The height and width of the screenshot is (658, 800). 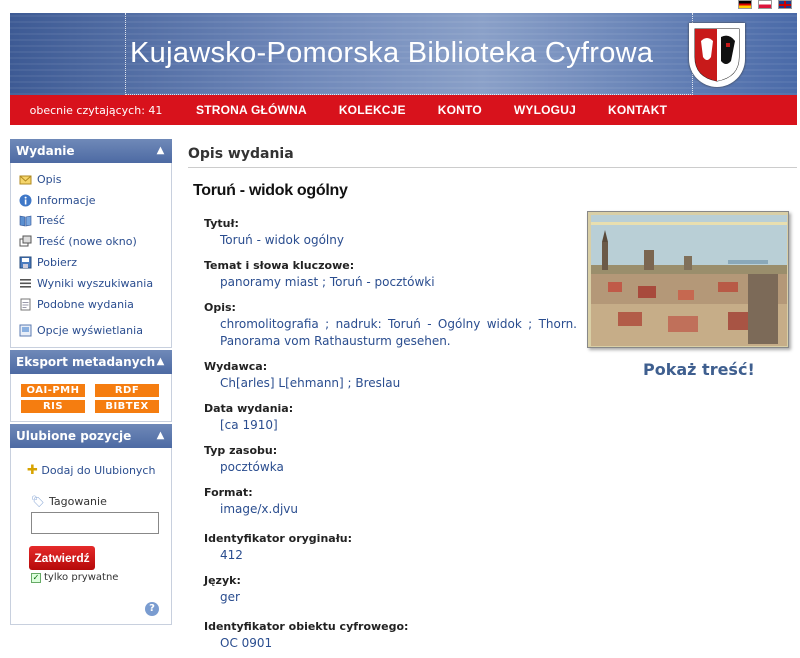 I want to click on favorites-panel-header: Ulubione pozycje ▲, so click(x=91, y=436).